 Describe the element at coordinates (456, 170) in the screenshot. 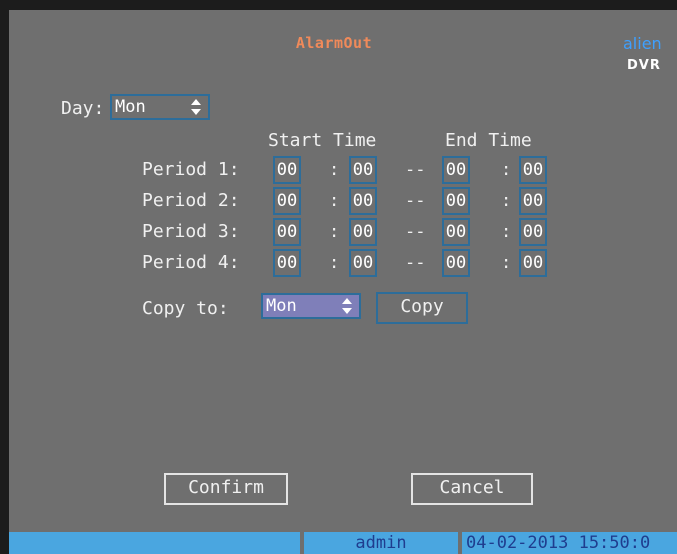

I see `period-1-end-hour: 00` at that location.